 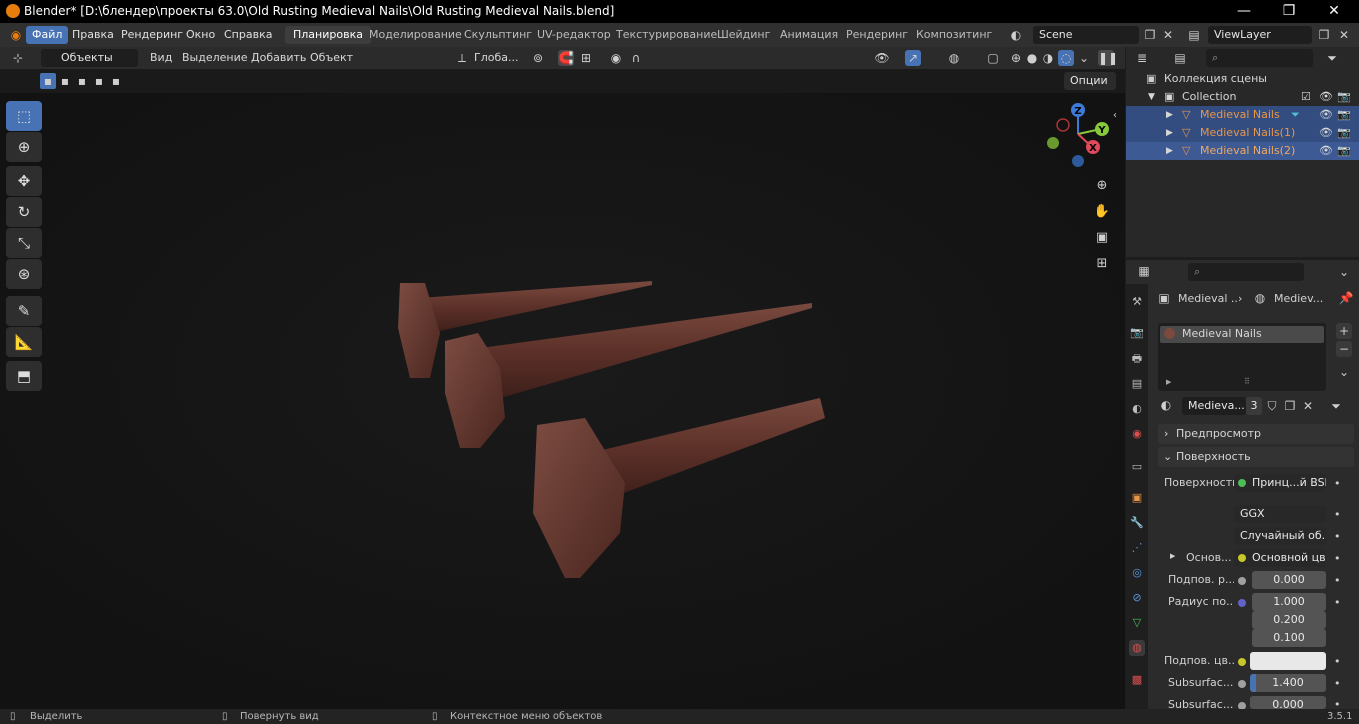 I want to click on outliner-item: ▶ ▽ Medieval Nails(1) 👁 📷, so click(x=1242, y=133).